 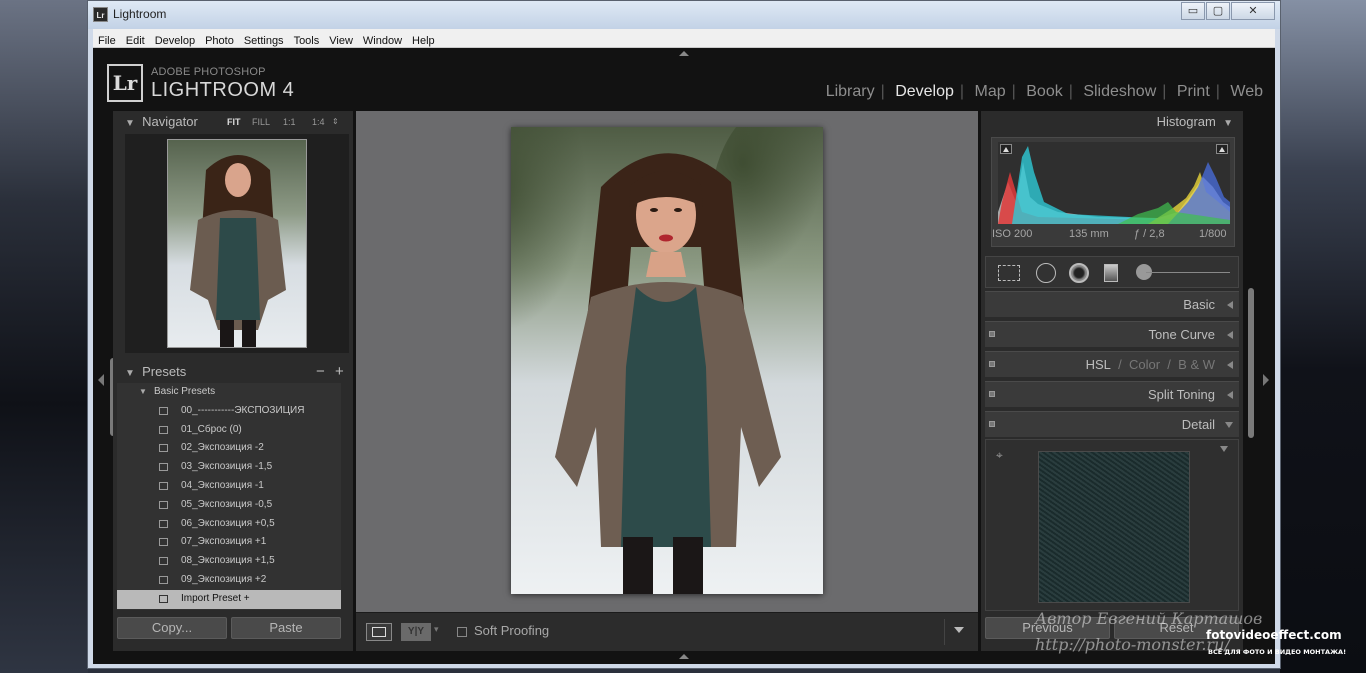 I want to click on preset-item: 07_Экспозиция +1, so click(x=229, y=542).